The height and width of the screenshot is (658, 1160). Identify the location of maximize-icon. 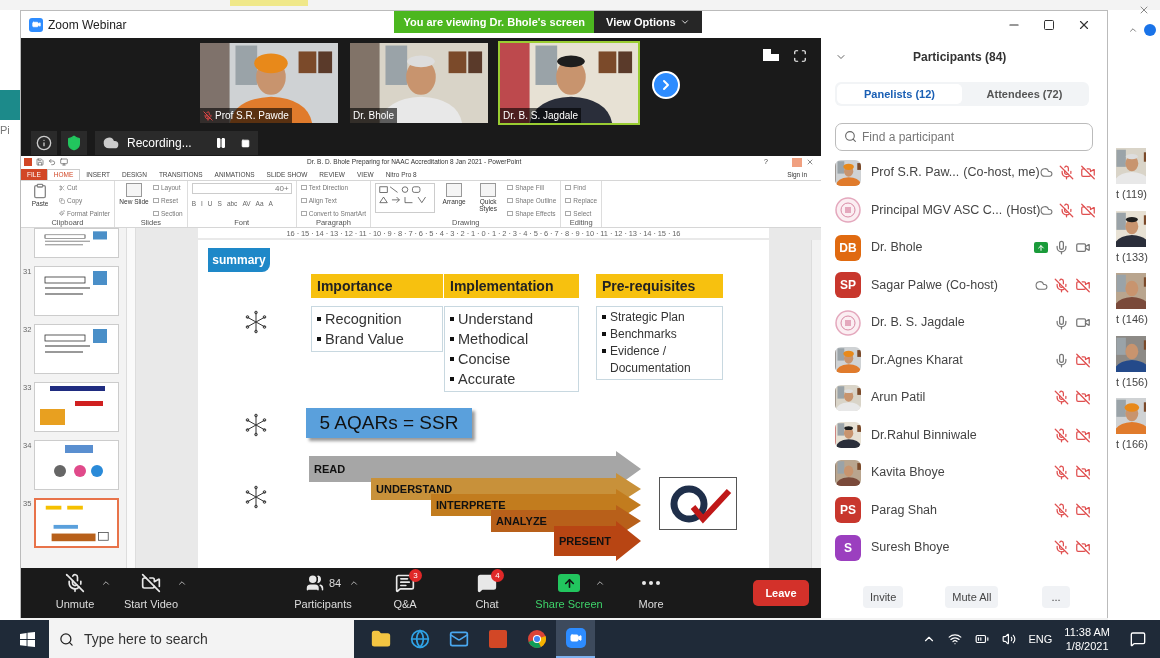
(1049, 24).